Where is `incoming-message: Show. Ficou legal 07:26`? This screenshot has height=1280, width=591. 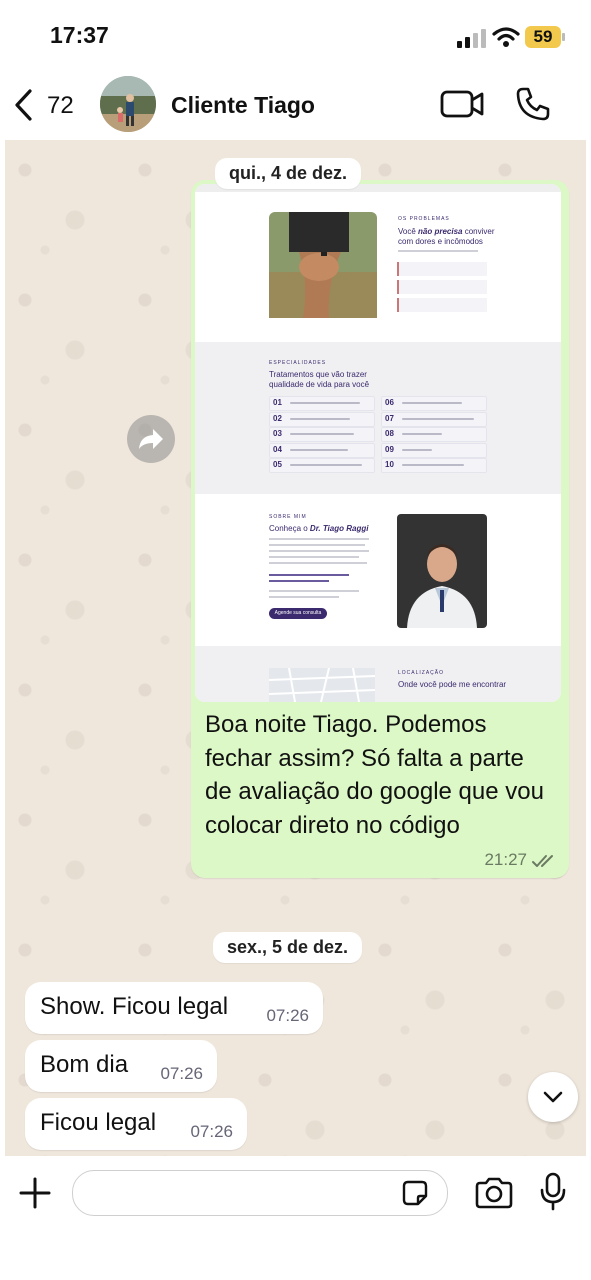 incoming-message: Show. Ficou legal 07:26 is located at coordinates (174, 1008).